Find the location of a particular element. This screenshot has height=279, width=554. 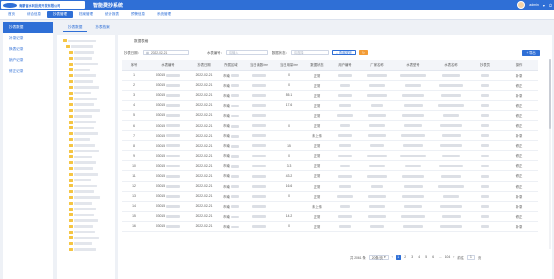

table-row: 9 03015 2022-02-21 市南 0 正常 修正 is located at coordinates (330, 156).